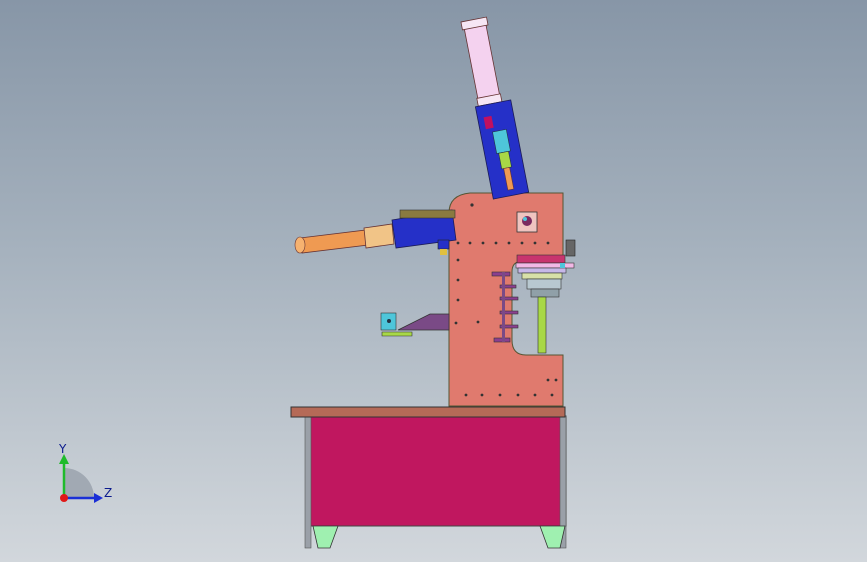 This screenshot has width=867, height=562. I want to click on left-foot, so click(325, 537).